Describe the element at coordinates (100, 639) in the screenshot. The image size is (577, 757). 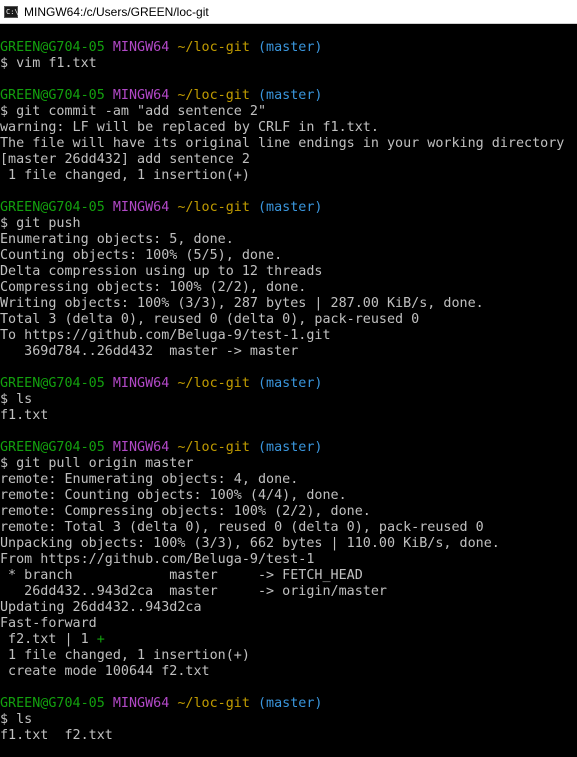
I see `diffstat-plus: +` at that location.